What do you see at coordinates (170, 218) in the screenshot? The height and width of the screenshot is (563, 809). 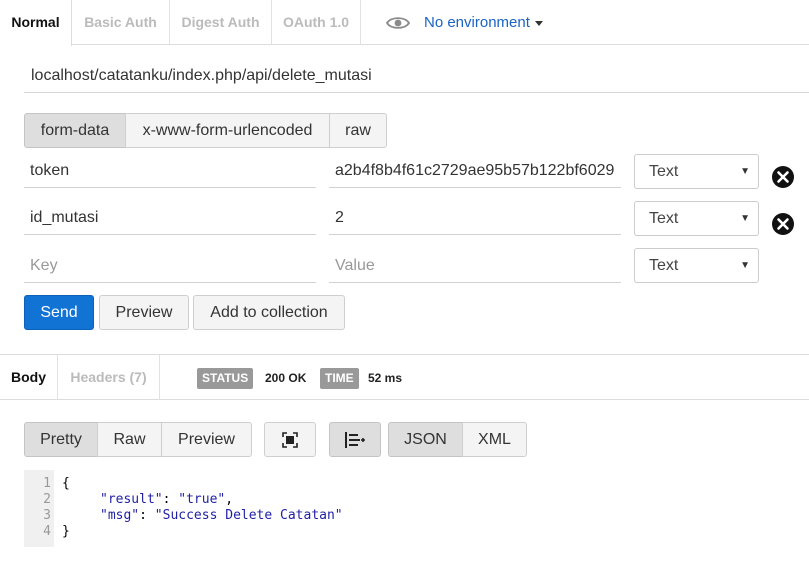 I see `param-key-input: id_mutasi` at bounding box center [170, 218].